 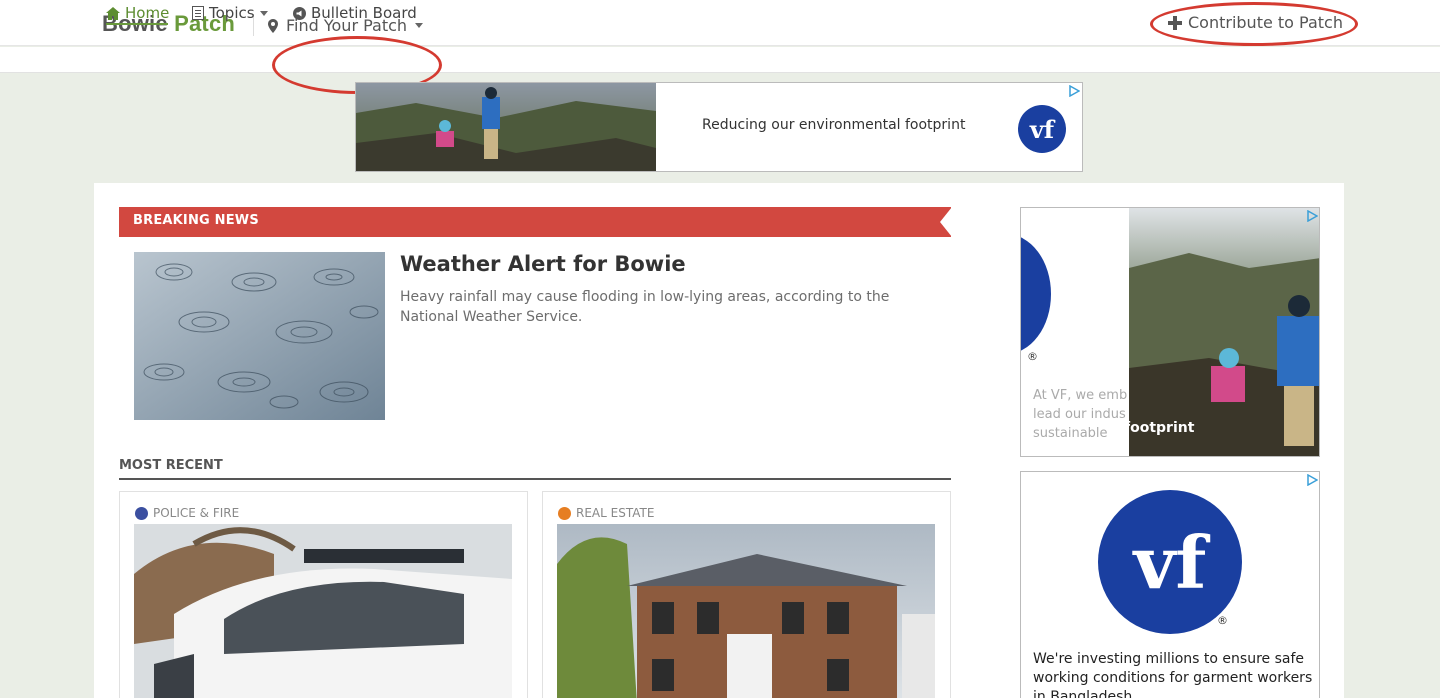 I want to click on breaking-headline: Weather Alert for Bowie, so click(x=543, y=264).